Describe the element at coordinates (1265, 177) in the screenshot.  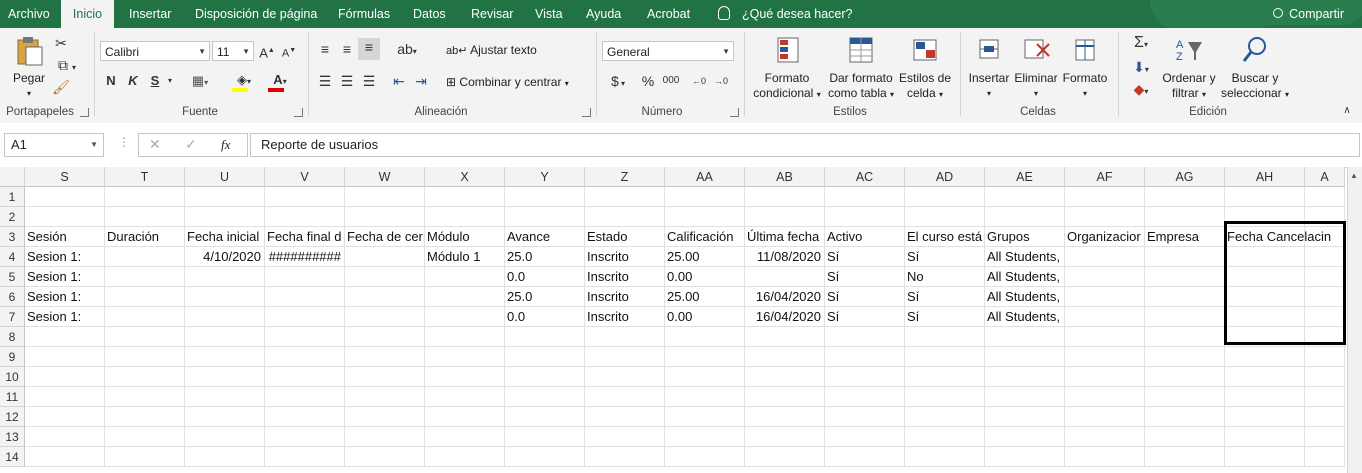
I see `column-header-ah: AH` at that location.